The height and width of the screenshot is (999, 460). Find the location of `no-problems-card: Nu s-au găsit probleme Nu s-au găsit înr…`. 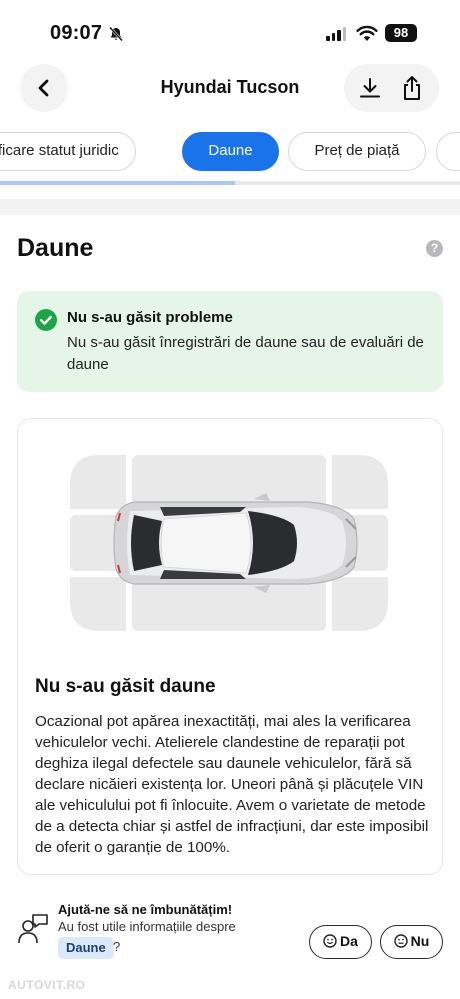

no-problems-card: Nu s-au găsit probleme Nu s-au găsit înr… is located at coordinates (230, 341).